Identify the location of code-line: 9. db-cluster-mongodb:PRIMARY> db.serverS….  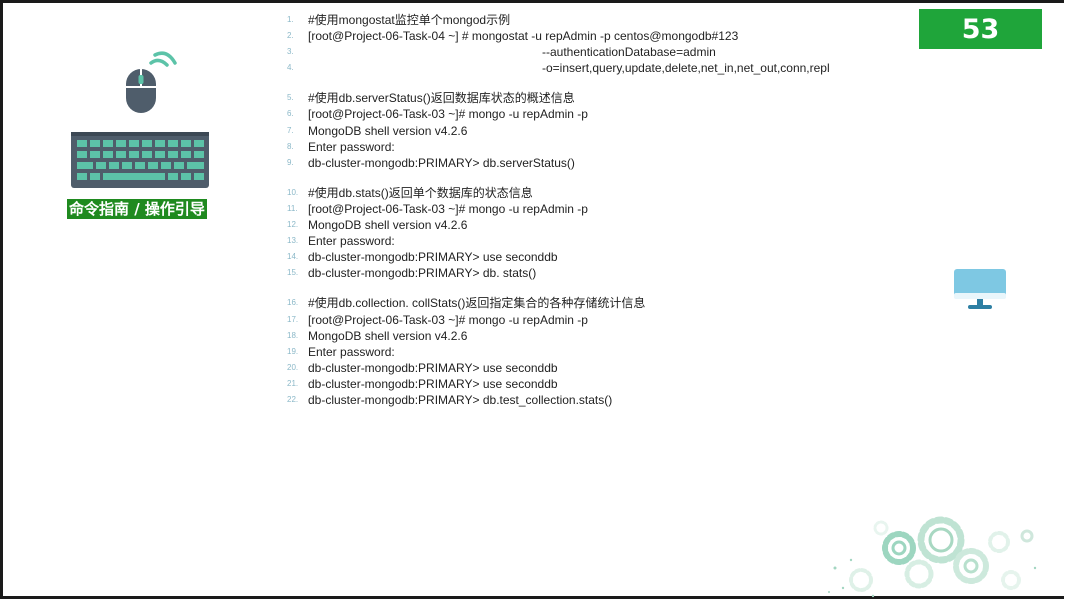
(431, 162).